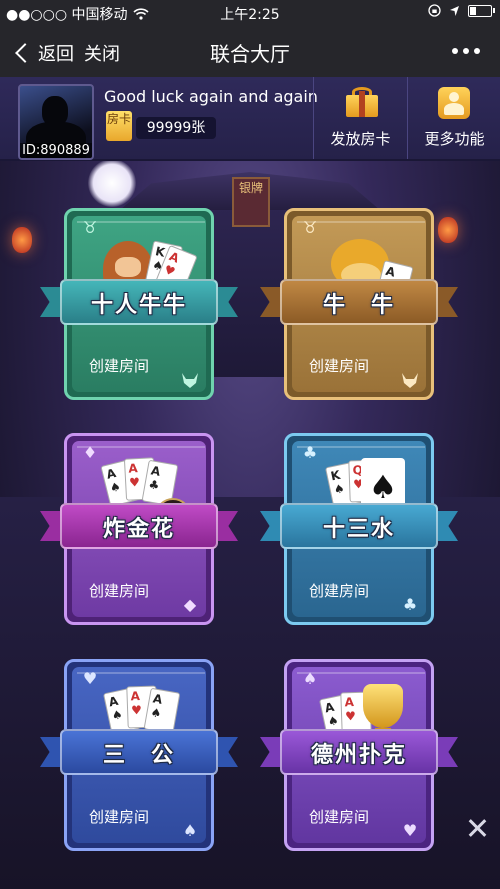 This screenshot has height=889, width=500. I want to click on more-menu-button, so click(466, 51).